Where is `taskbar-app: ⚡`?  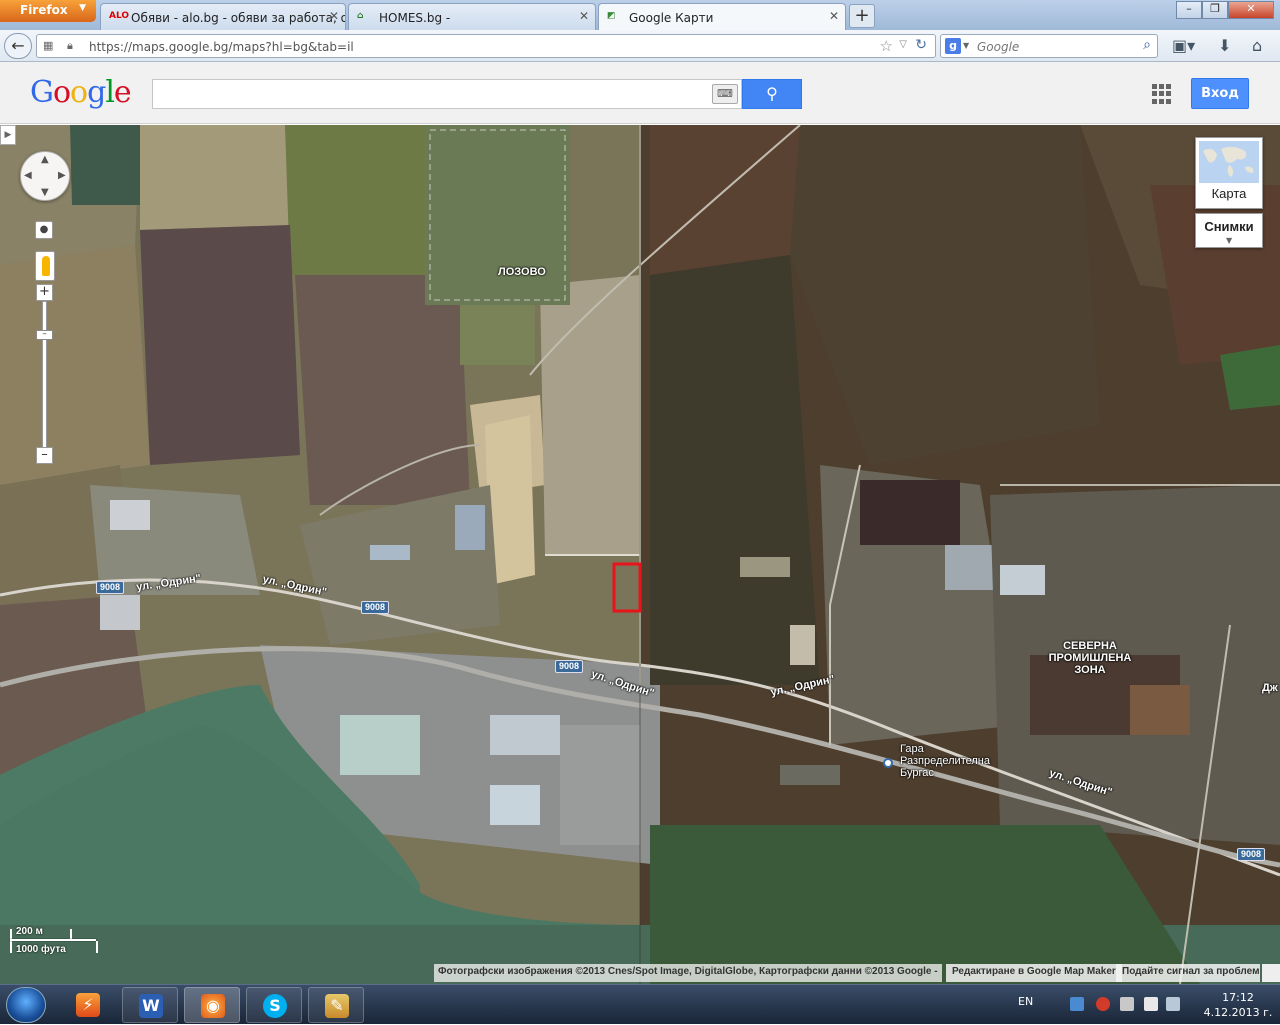 taskbar-app: ⚡ is located at coordinates (88, 1005).